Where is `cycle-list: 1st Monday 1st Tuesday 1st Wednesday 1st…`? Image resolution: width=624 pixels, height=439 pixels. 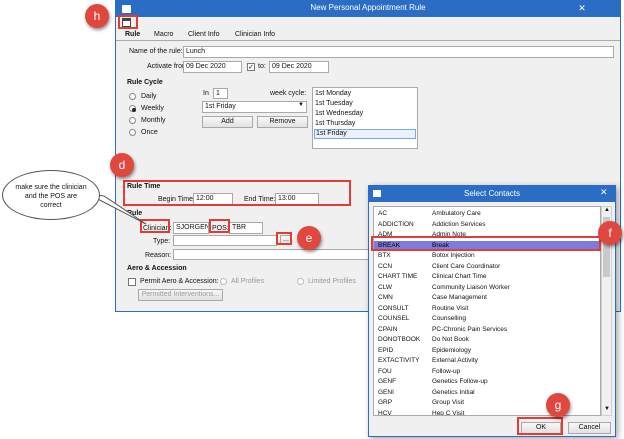 cycle-list: 1st Monday 1st Tuesday 1st Wednesday 1st… is located at coordinates (365, 118).